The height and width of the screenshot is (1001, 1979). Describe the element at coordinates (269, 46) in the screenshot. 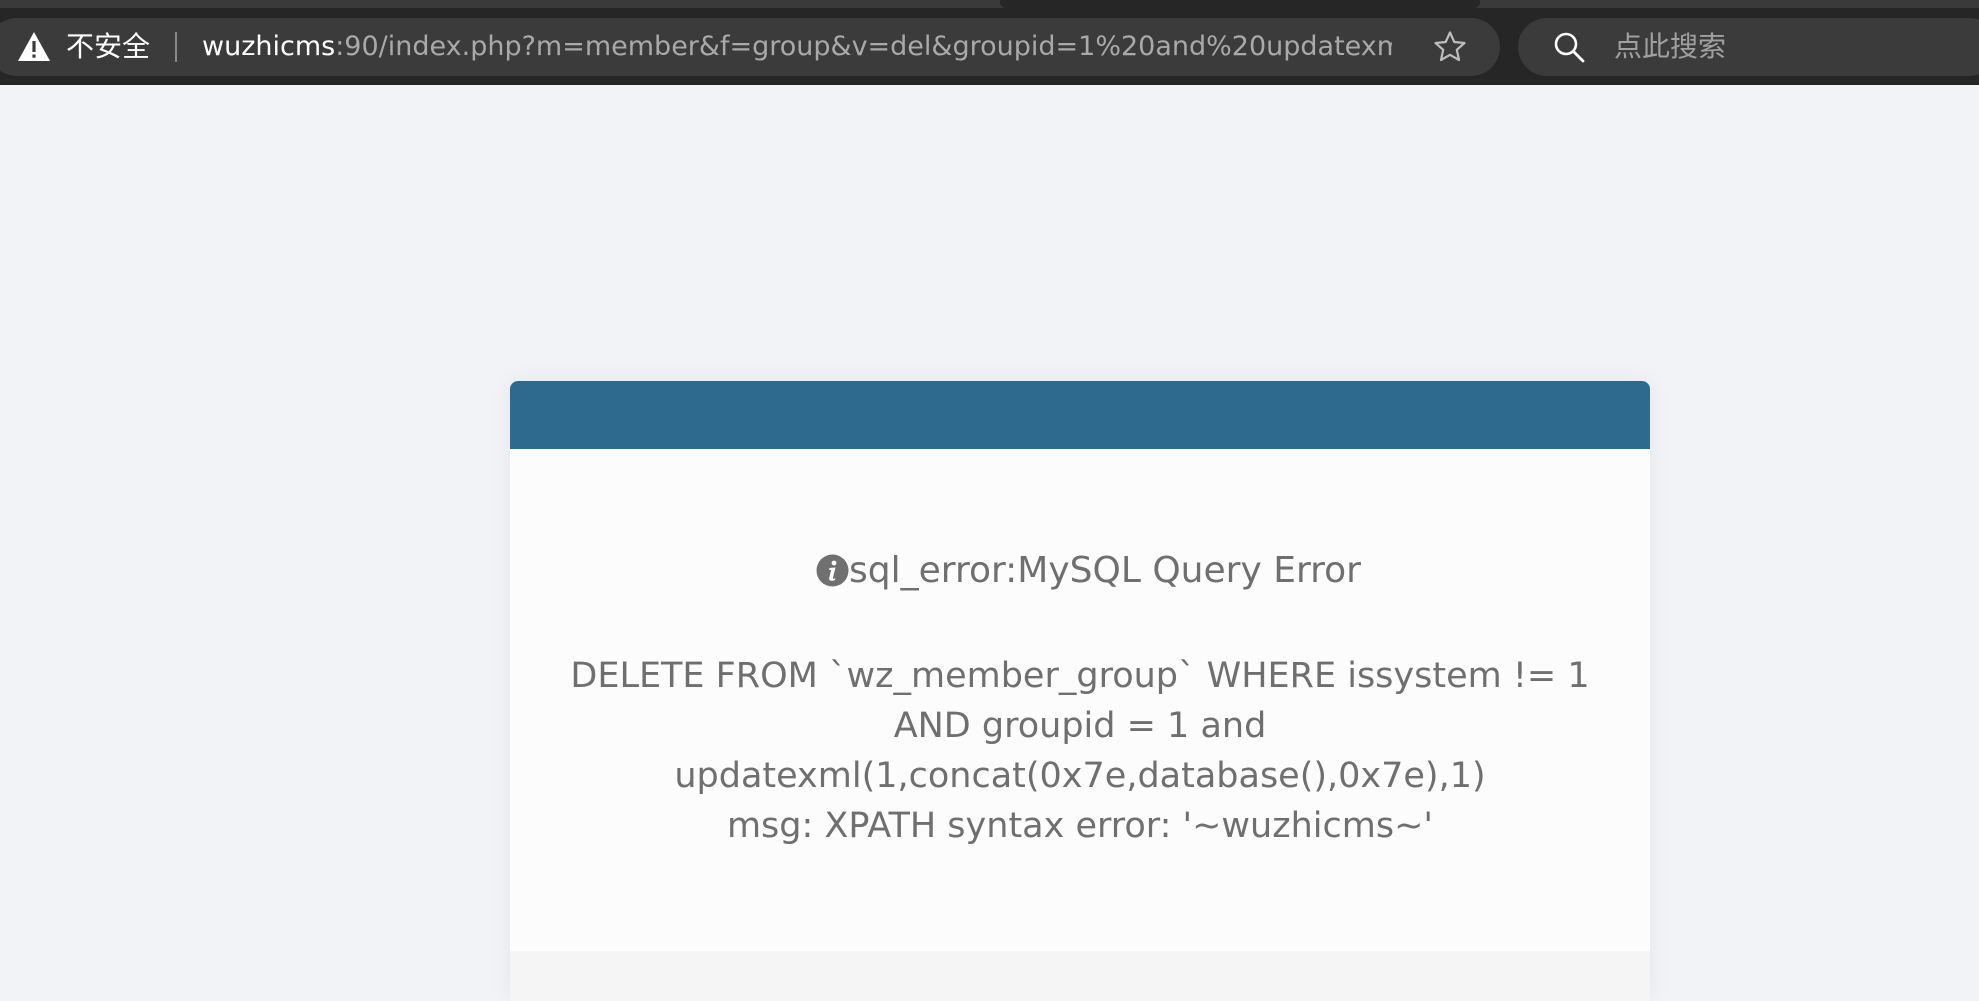

I see `url-host: wuzhicms` at that location.